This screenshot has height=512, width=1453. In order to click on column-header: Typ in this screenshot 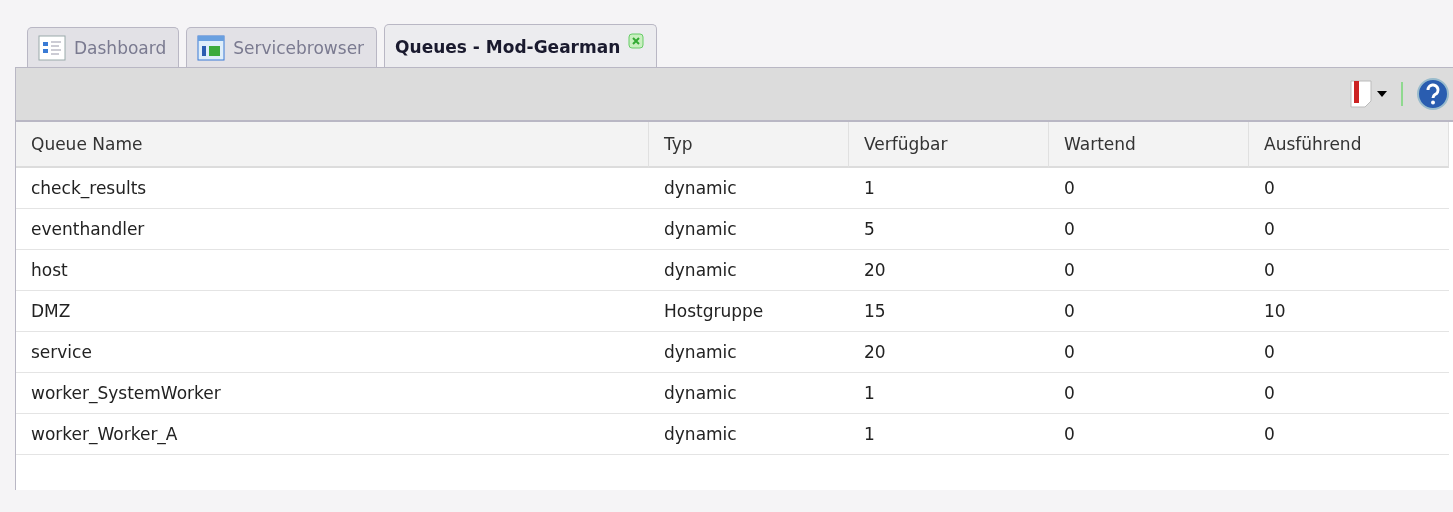, I will do `click(749, 145)`.